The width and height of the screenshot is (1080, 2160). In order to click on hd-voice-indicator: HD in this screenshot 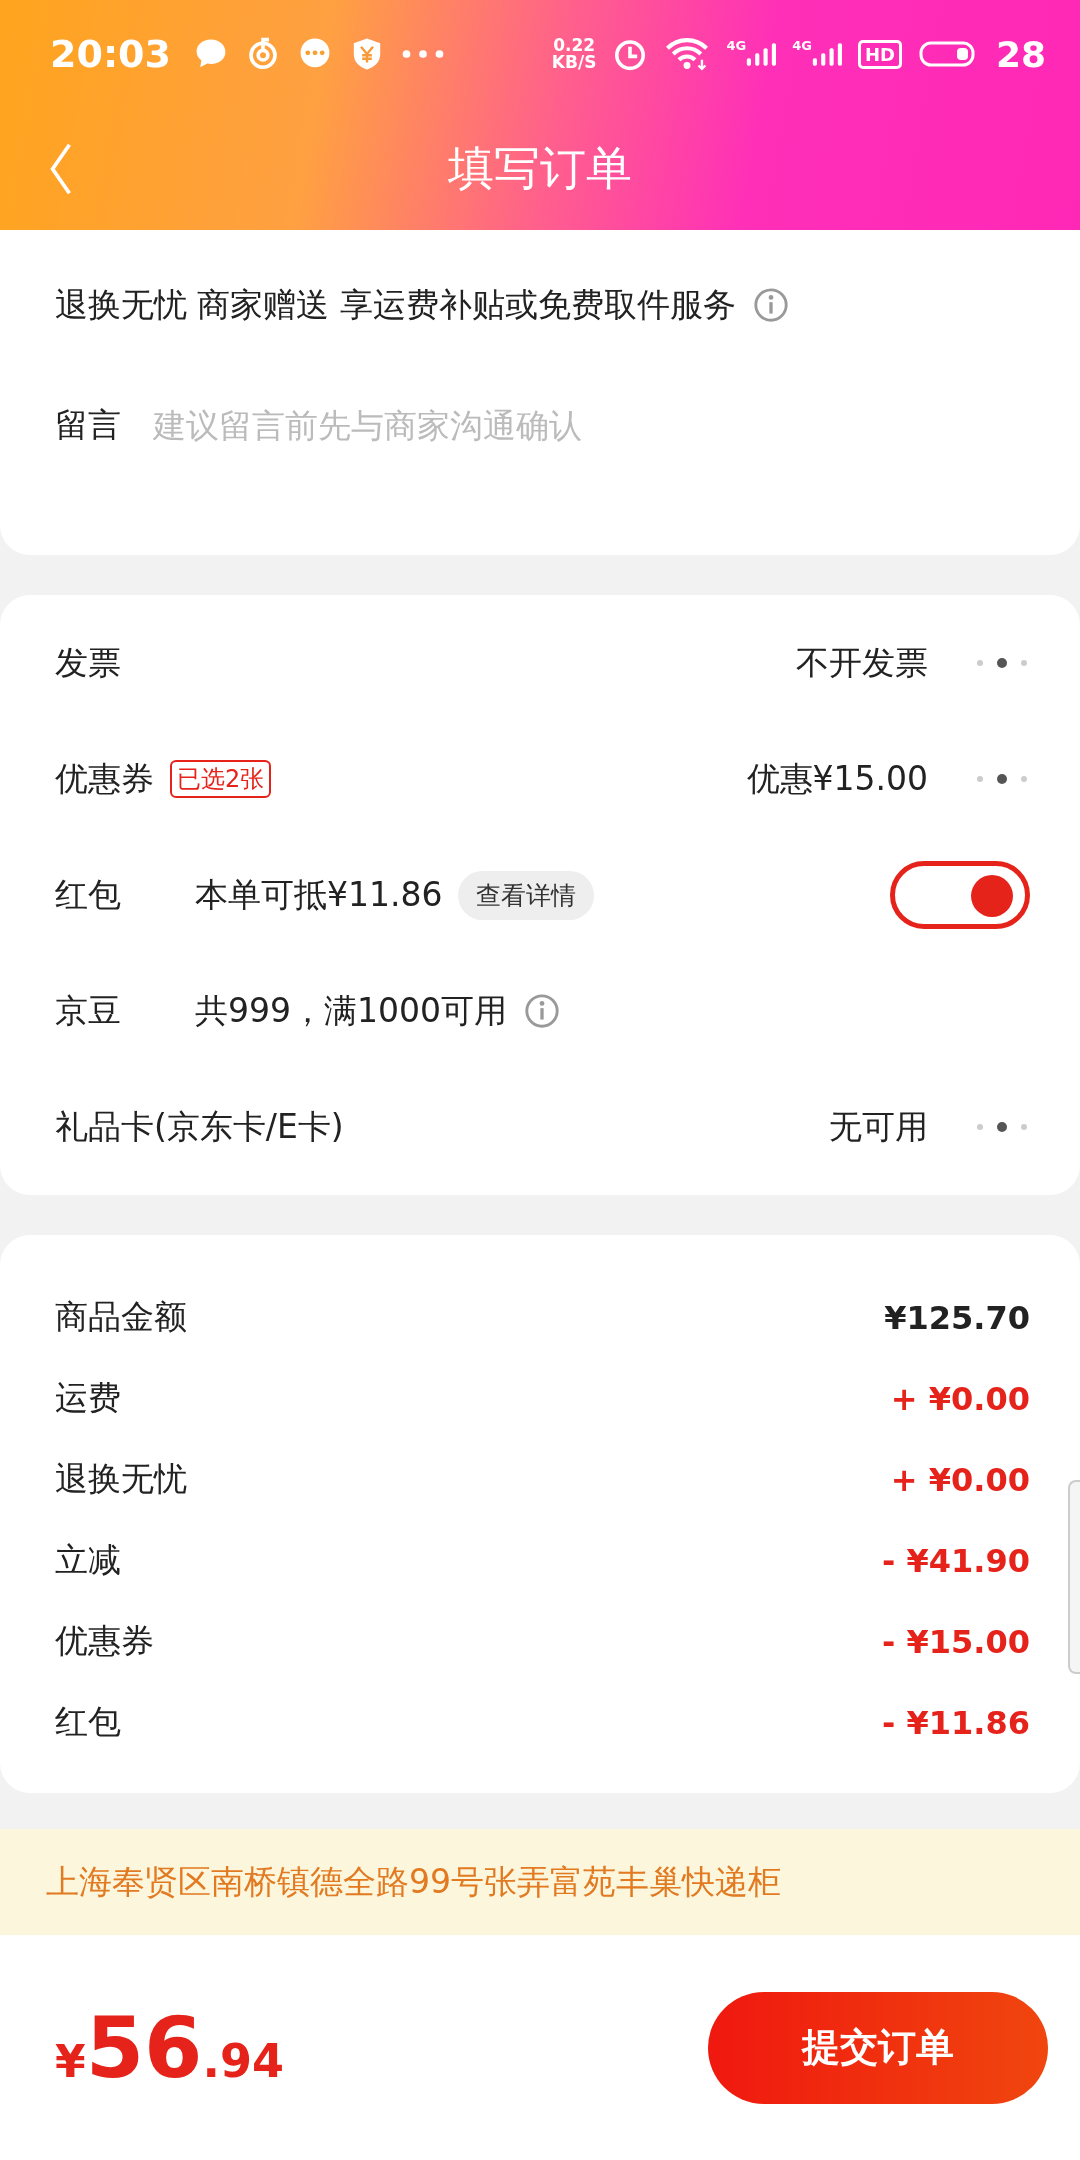, I will do `click(879, 54)`.